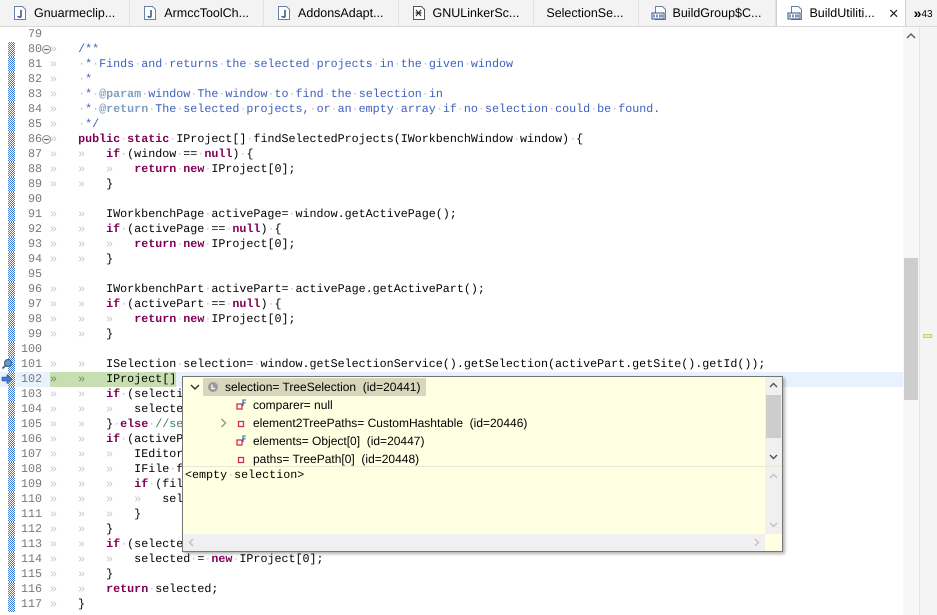 The width and height of the screenshot is (937, 615). Describe the element at coordinates (35, 139) in the screenshot. I see `line-number: 86` at that location.